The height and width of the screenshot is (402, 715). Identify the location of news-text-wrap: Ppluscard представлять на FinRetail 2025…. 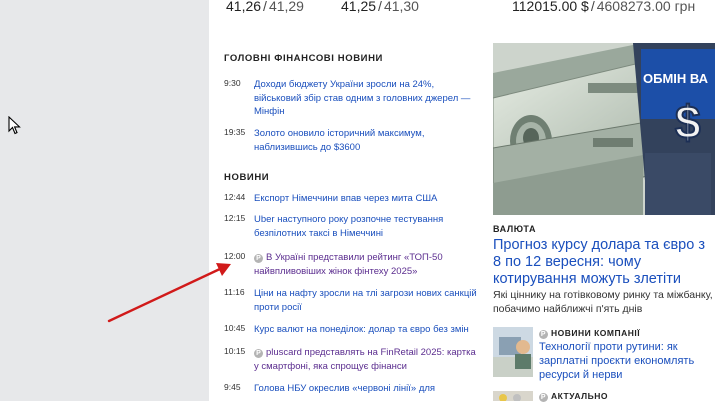
(367, 359).